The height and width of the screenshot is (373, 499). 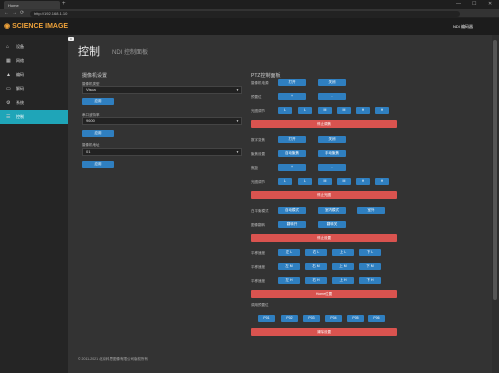 What do you see at coordinates (162, 90) in the screenshot?
I see `camera-type-select: Visca ▼` at bounding box center [162, 90].